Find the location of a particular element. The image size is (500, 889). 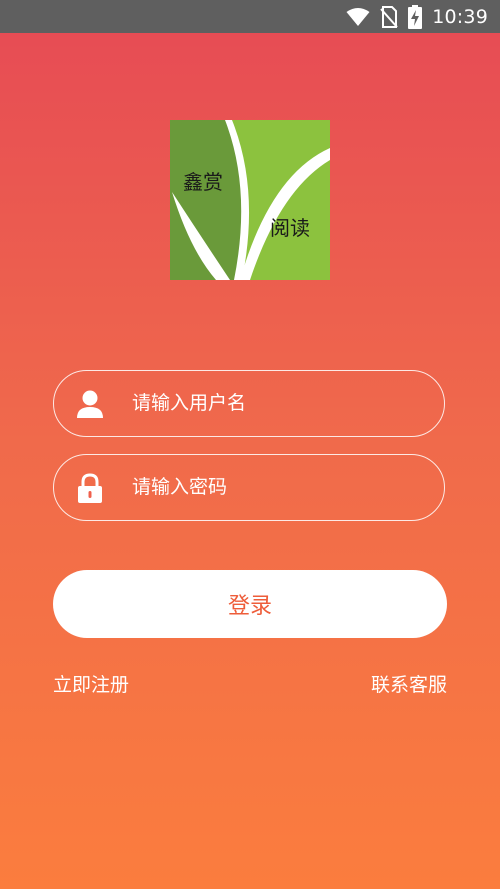

status-time: 10:39 is located at coordinates (460, 16).